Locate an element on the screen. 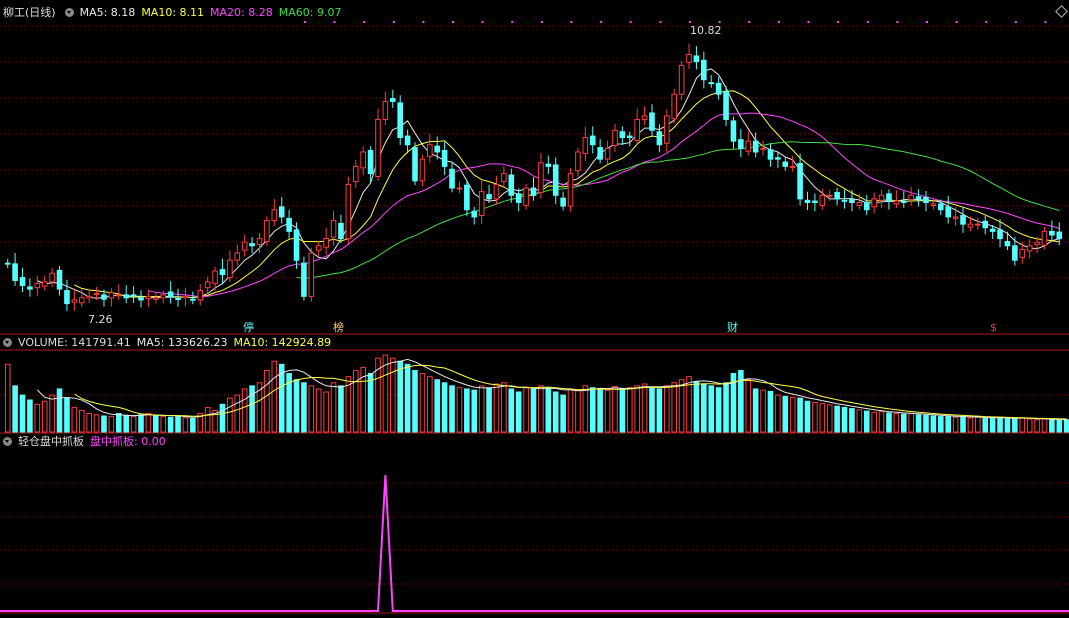 Image resolution: width=1069 pixels, height=618 pixels. volume-ma5-line is located at coordinates (551, 389).